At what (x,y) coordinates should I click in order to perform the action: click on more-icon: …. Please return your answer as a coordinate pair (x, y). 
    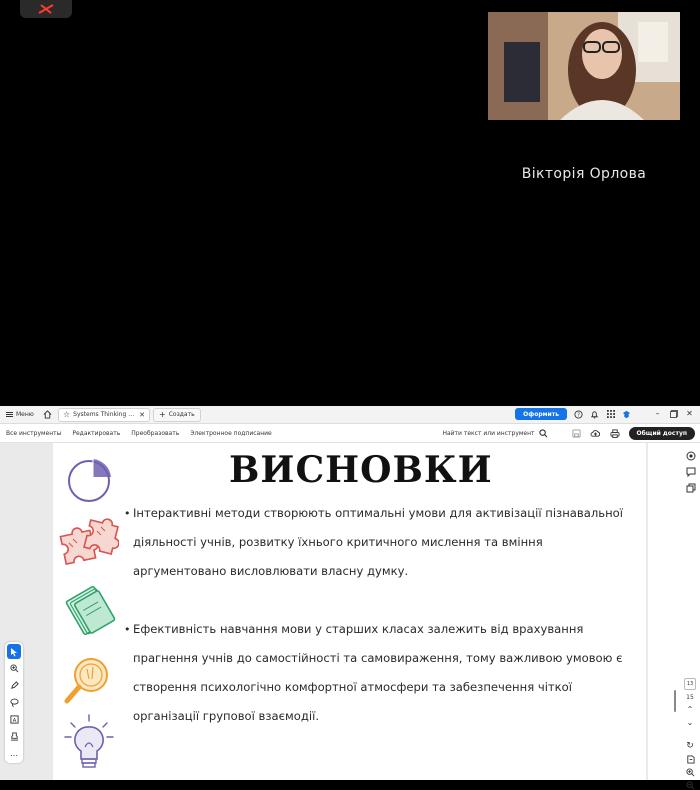
    Looking at the image, I should click on (14, 753).